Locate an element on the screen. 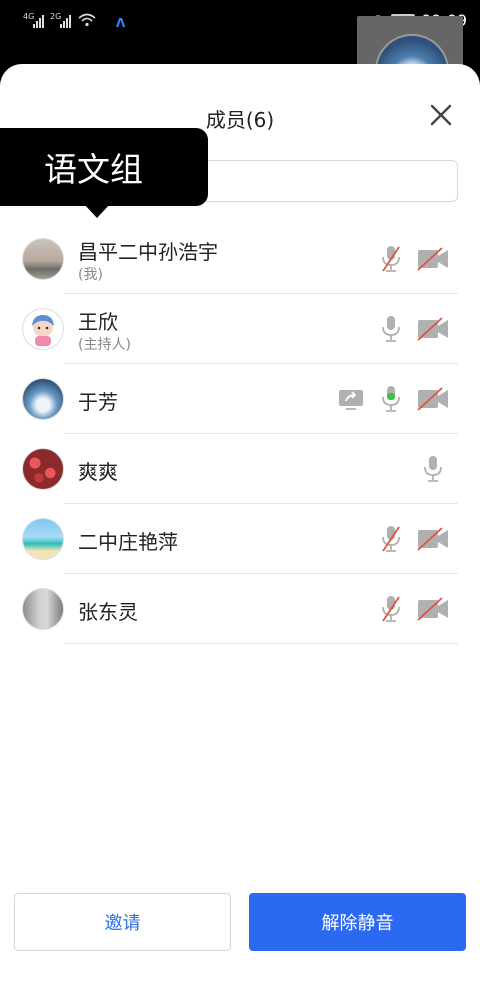 This screenshot has width=480, height=997. member-name: 二中庄艳萍 is located at coordinates (128, 542).